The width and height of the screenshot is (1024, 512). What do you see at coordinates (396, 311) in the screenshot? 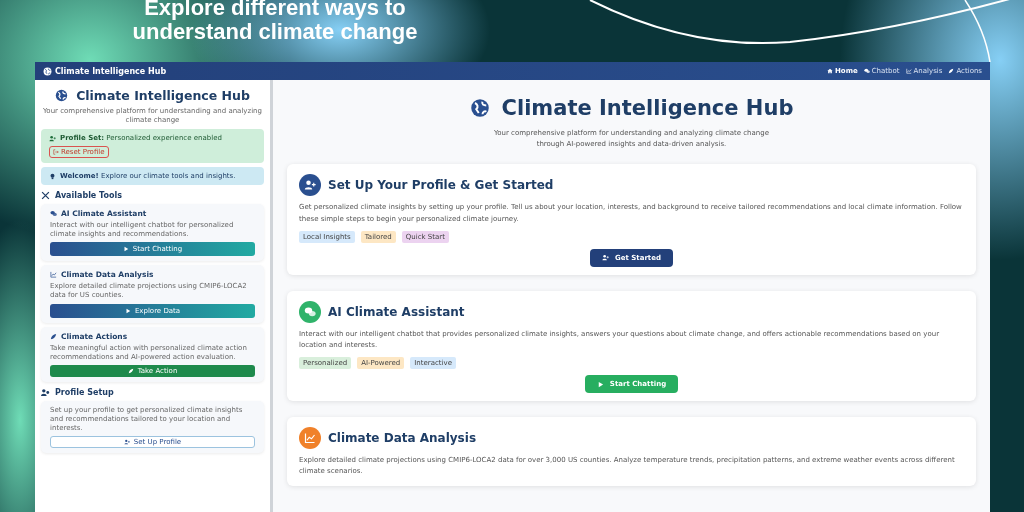
I see `card-title: AI Climate Assistant` at bounding box center [396, 311].